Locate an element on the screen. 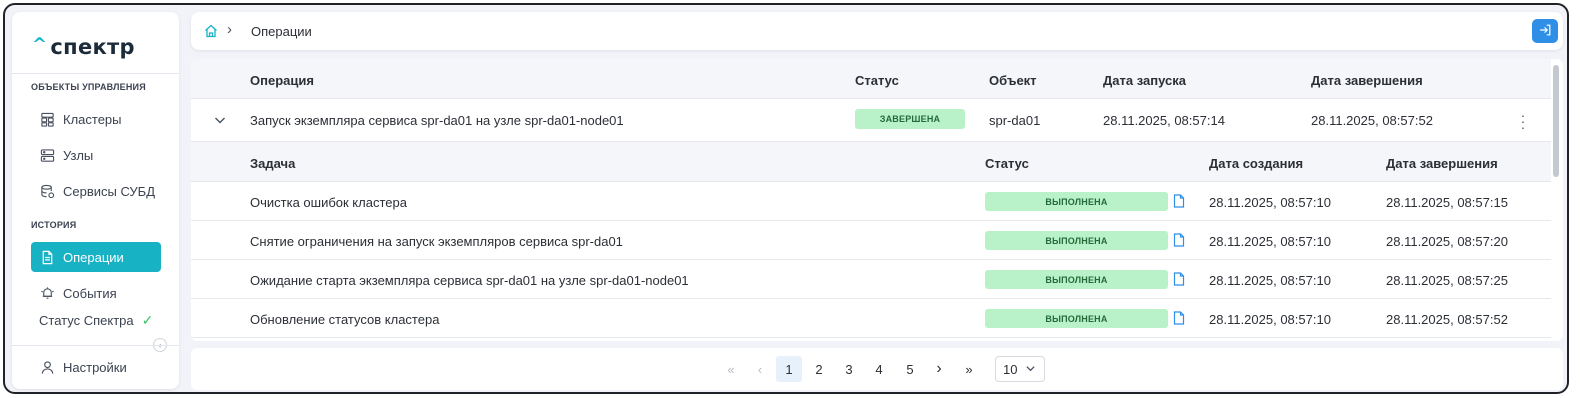 This screenshot has height=398, width=1580. column-header-task: Задача is located at coordinates (272, 163).